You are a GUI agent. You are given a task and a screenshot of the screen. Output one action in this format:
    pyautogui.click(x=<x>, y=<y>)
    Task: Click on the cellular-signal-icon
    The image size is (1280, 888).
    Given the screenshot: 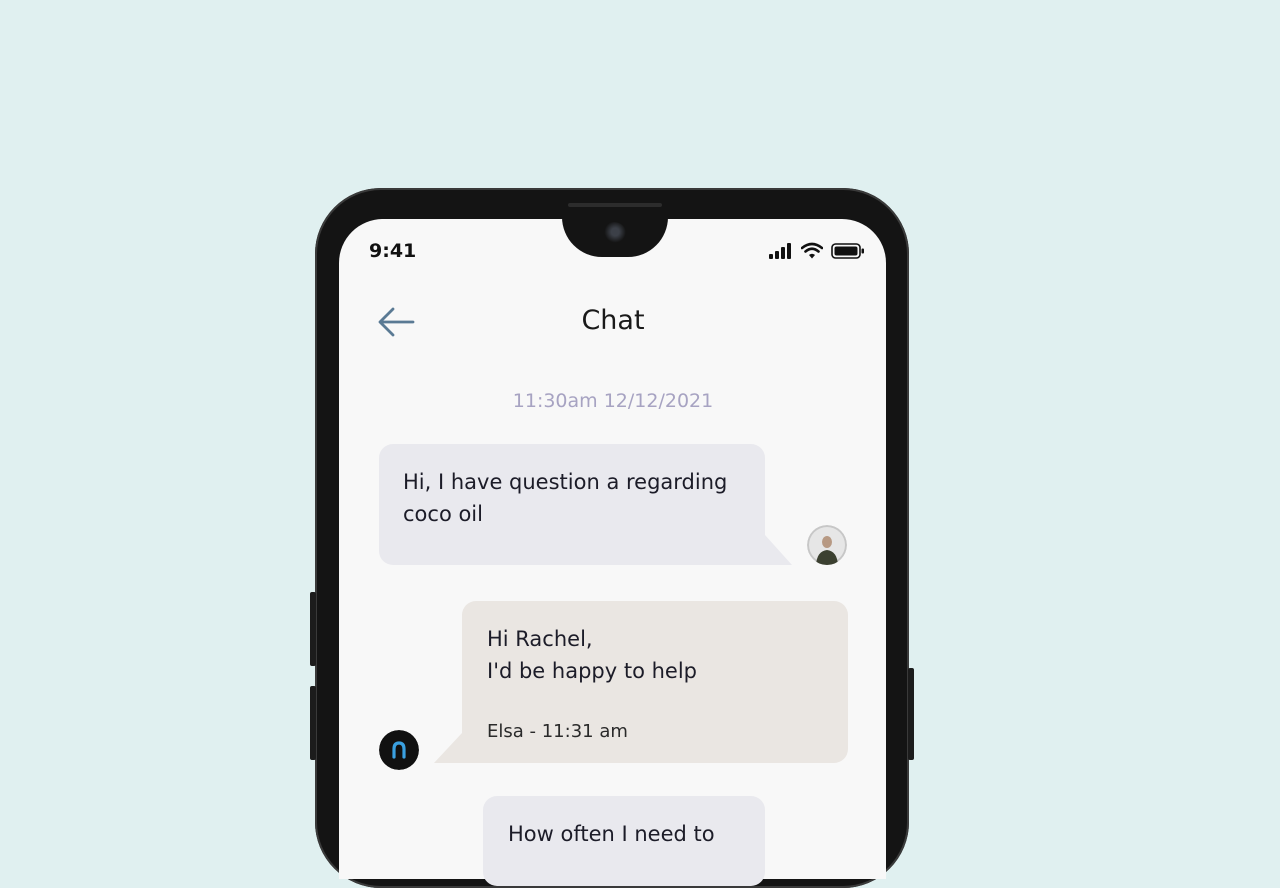 What is the action you would take?
    pyautogui.click(x=780, y=251)
    